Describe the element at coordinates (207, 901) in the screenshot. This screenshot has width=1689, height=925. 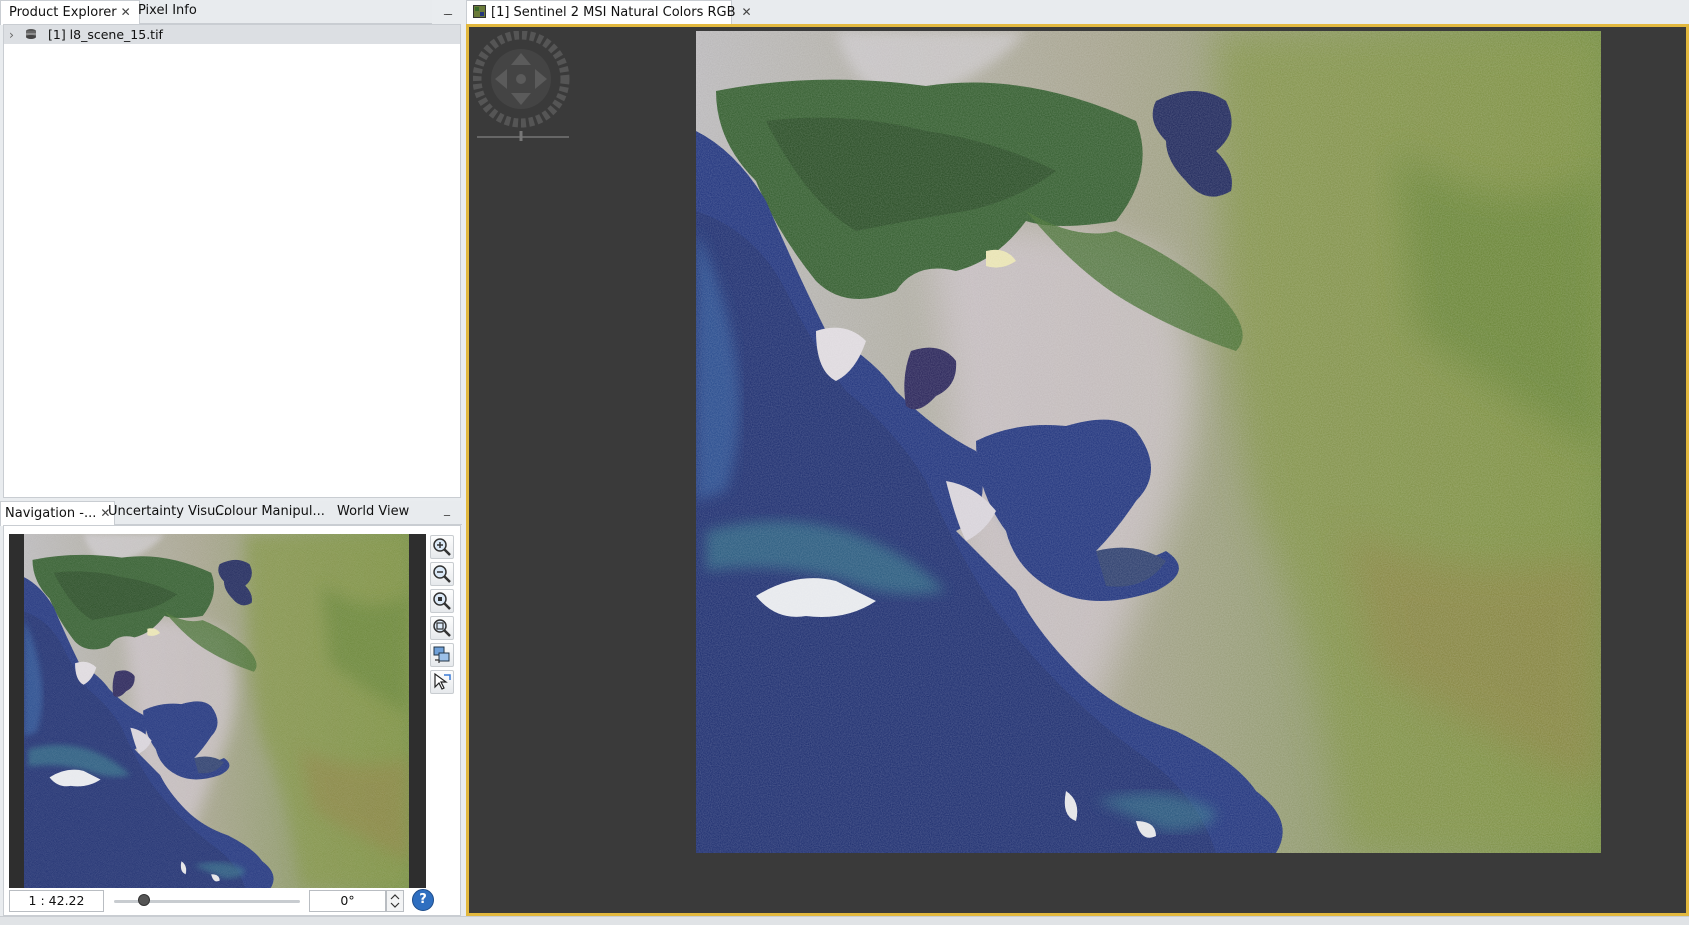
I see `zoom-slider` at that location.